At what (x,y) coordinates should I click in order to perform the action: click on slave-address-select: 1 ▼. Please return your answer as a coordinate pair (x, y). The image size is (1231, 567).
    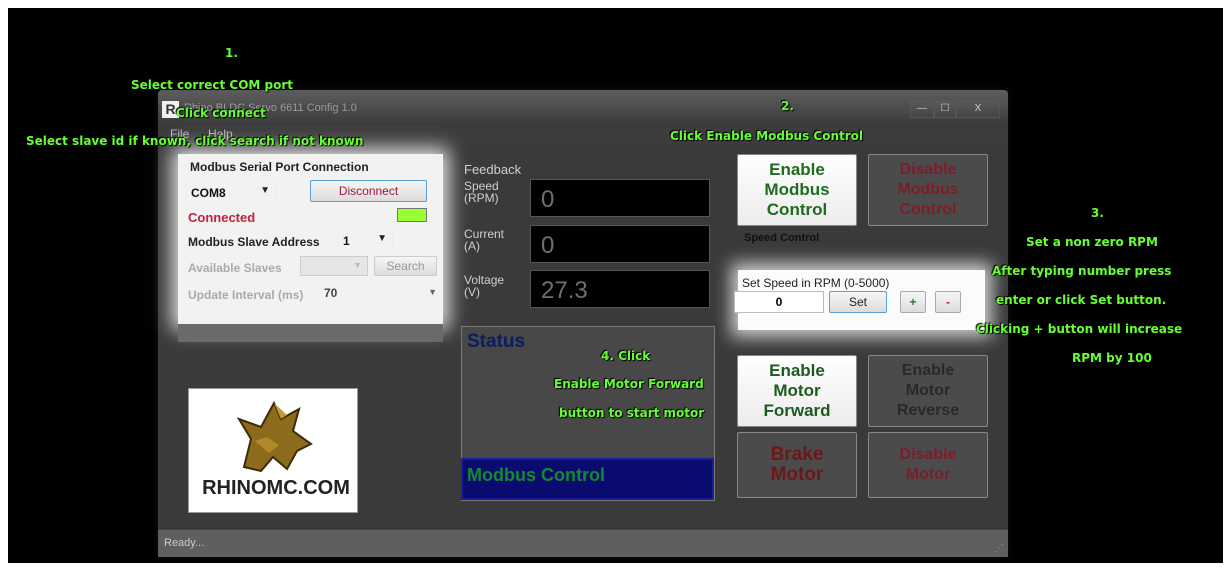
    Looking at the image, I should click on (365, 241).